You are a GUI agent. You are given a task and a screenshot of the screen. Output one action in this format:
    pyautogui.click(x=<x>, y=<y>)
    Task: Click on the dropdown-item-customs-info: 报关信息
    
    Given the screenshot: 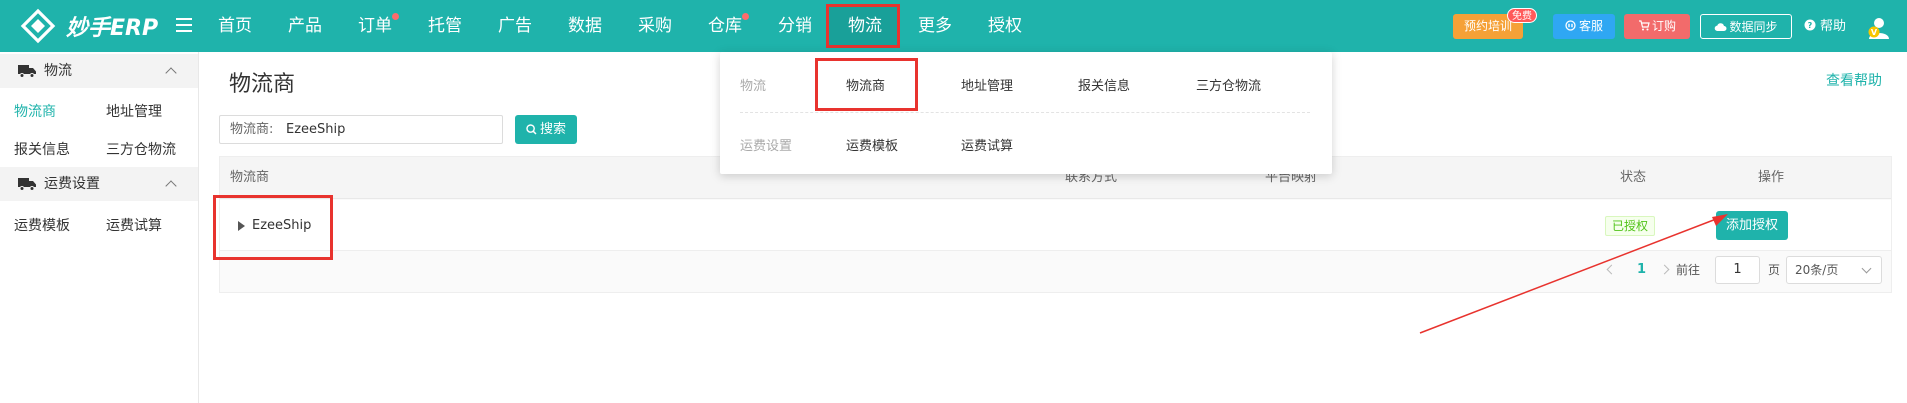 What is the action you would take?
    pyautogui.click(x=1104, y=84)
    